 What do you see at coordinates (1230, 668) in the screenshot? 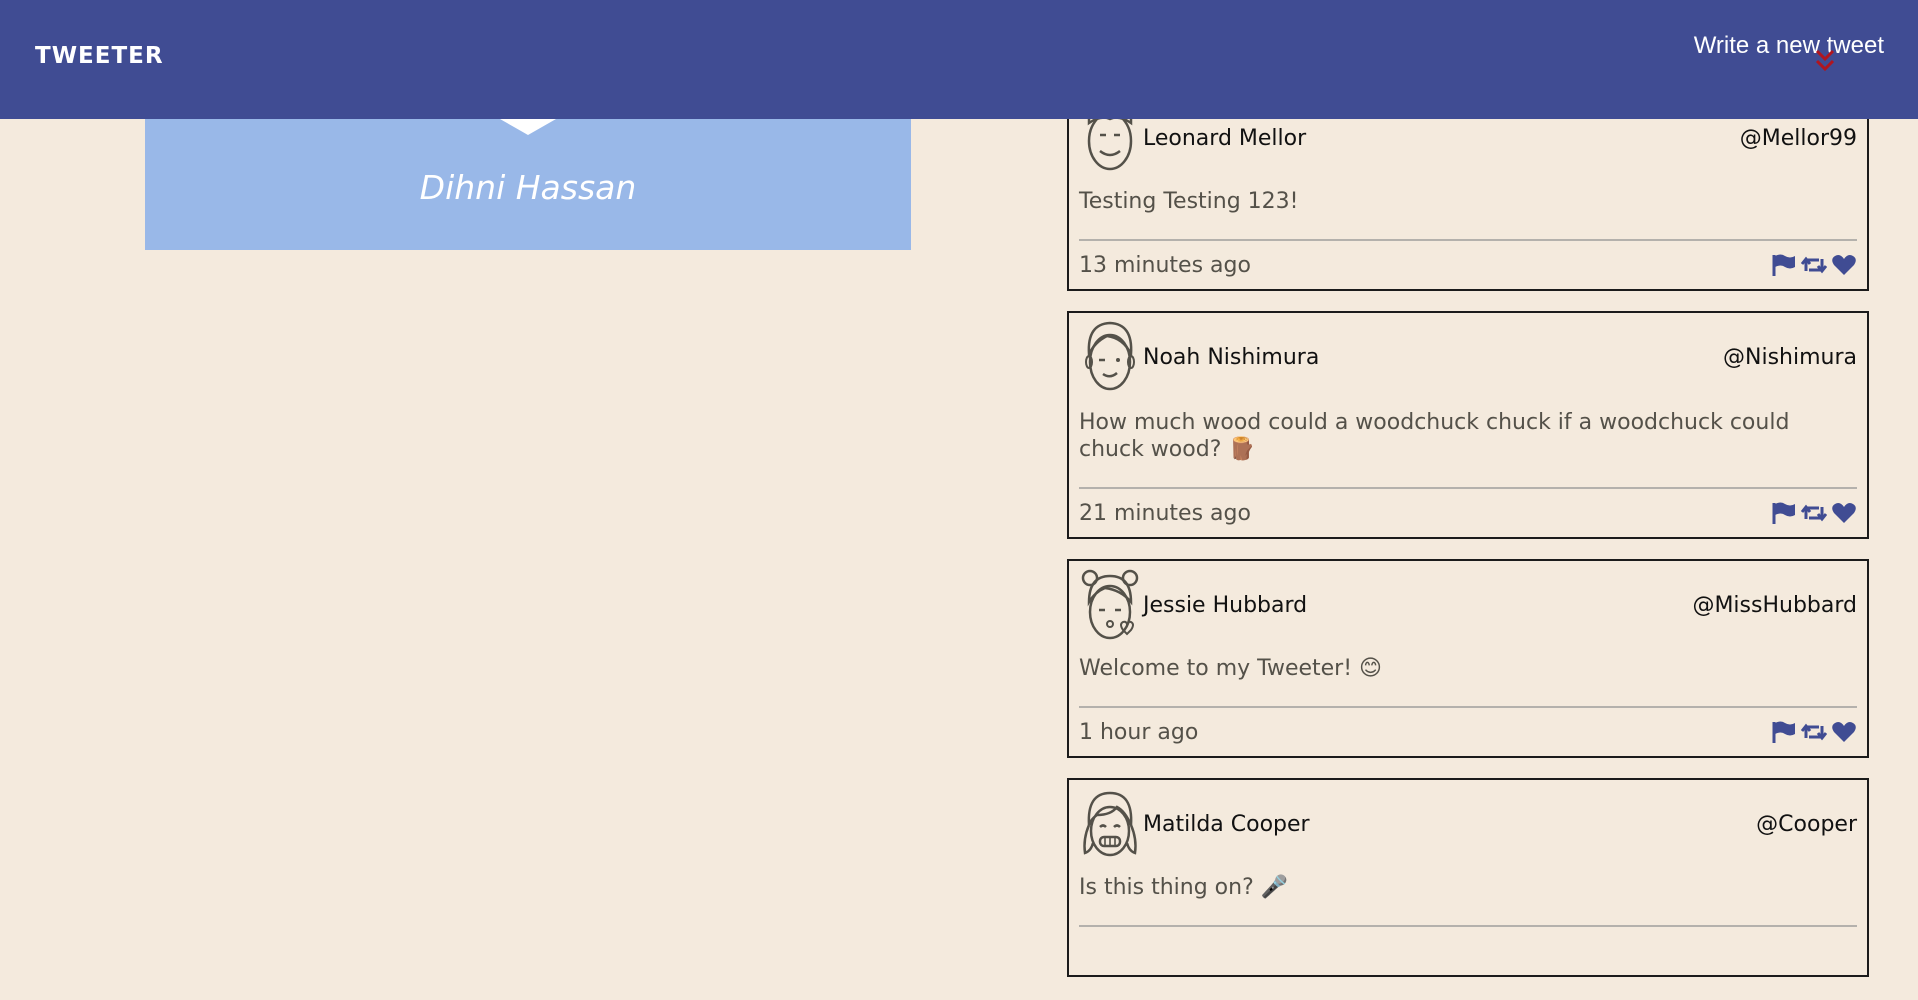
I see `tweet-text: Welcome to my Tweeter! 😊` at bounding box center [1230, 668].